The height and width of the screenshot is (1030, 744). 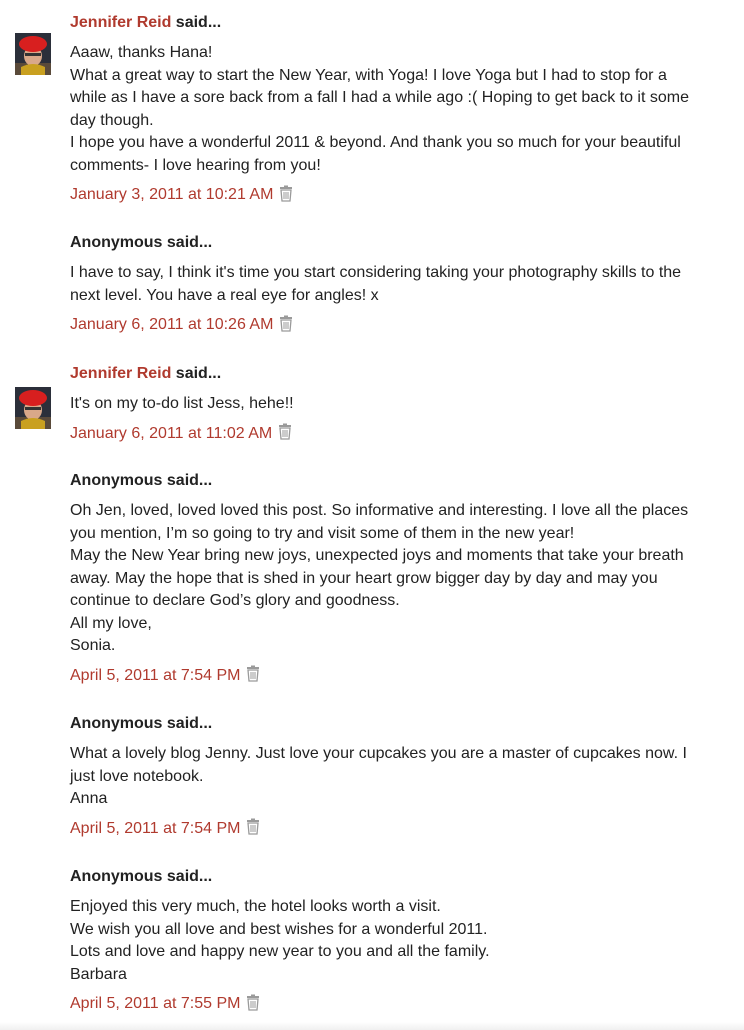 I want to click on comment-meta: April 5, 2011 at 7:55 PM, so click(x=390, y=1004).